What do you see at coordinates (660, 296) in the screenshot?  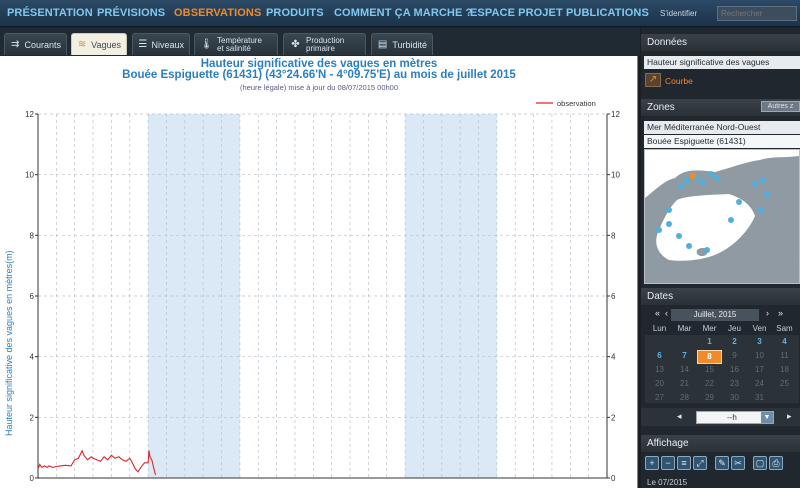 I see `dates-title: Dates` at bounding box center [660, 296].